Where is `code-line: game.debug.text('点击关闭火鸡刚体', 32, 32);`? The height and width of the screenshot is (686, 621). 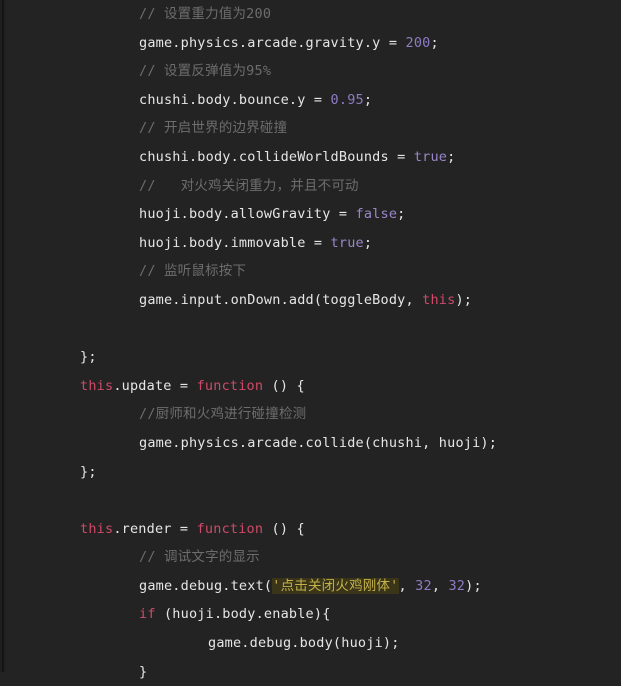 code-line: game.debug.text('点击关闭火鸡刚体', 32, 32); is located at coordinates (310, 586).